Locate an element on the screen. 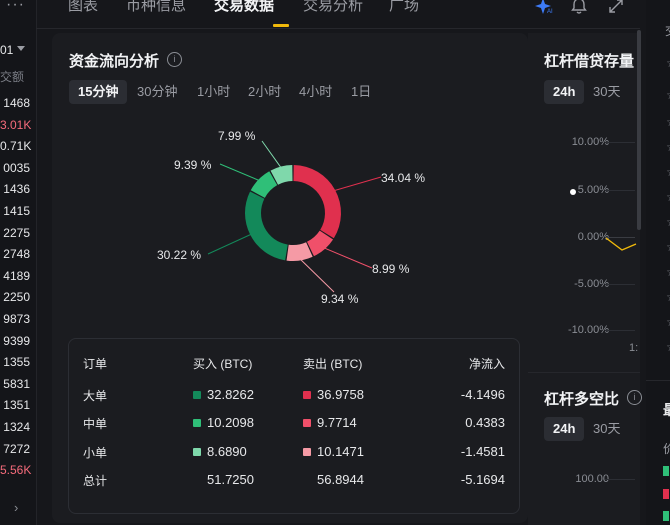  sell-cell: 56.8944 is located at coordinates (340, 479).